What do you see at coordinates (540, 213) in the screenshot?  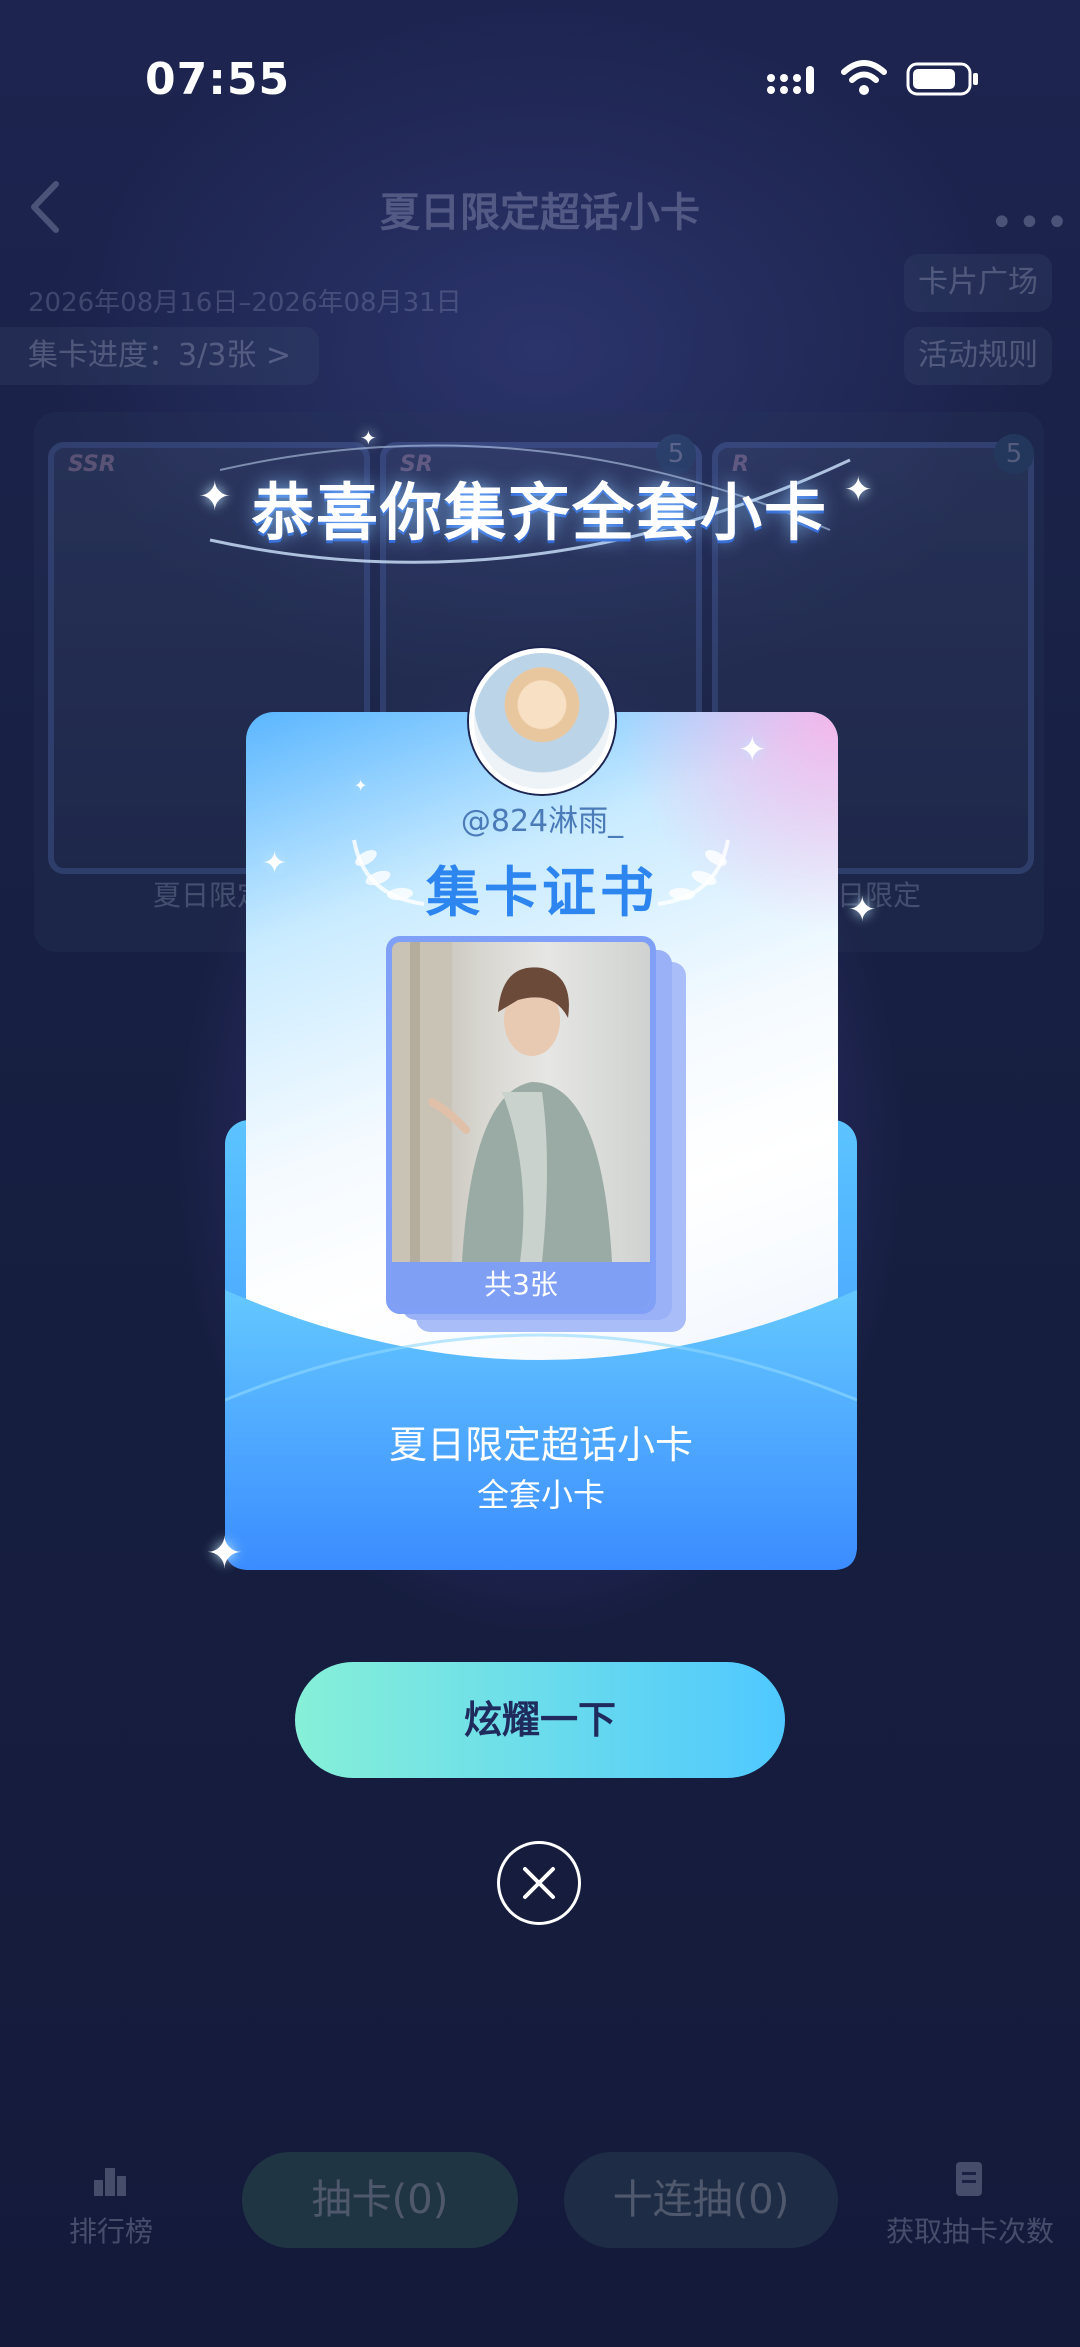 I see `page-title: 夏日限定超话小卡` at bounding box center [540, 213].